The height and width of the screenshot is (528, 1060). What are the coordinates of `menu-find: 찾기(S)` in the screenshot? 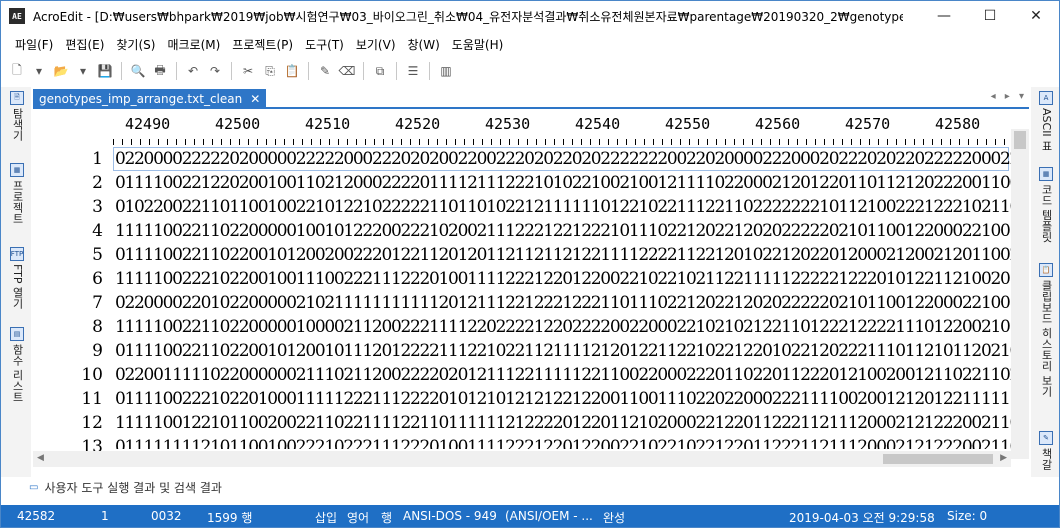 It's located at (135, 44).